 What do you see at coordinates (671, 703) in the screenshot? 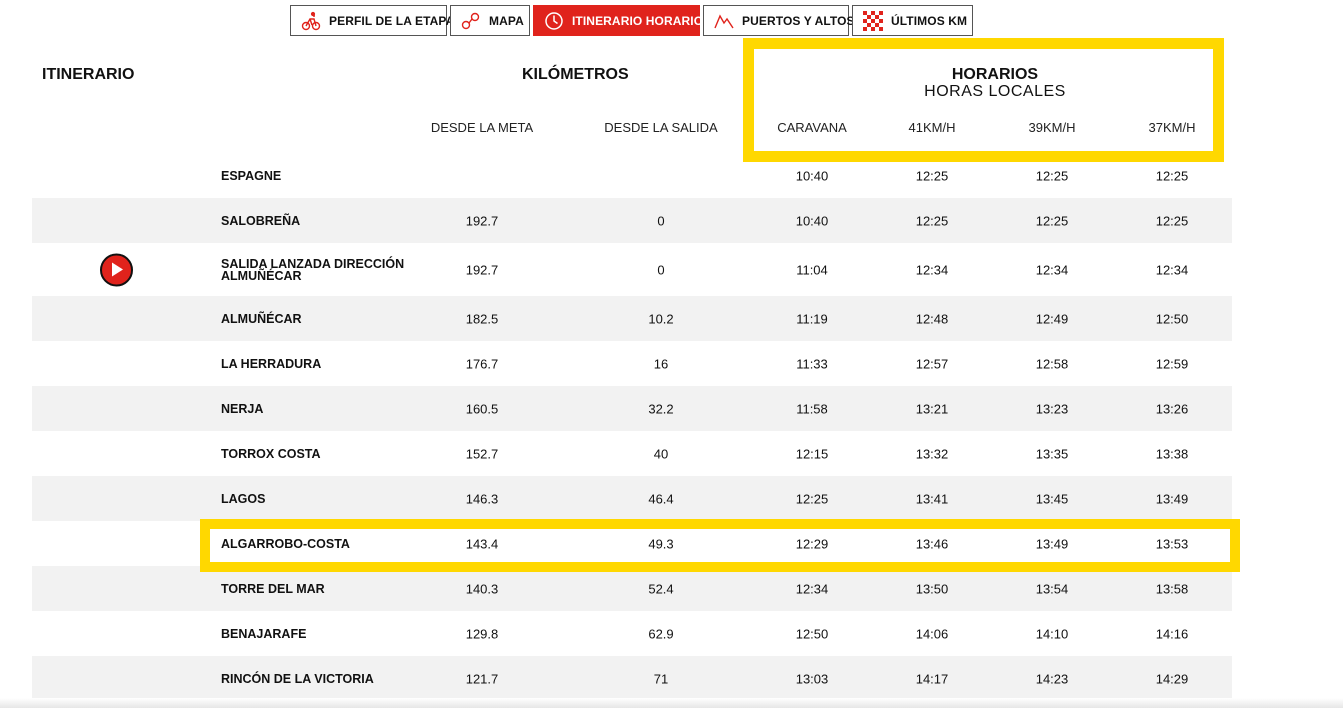
I see `bottom-shadow` at bounding box center [671, 703].